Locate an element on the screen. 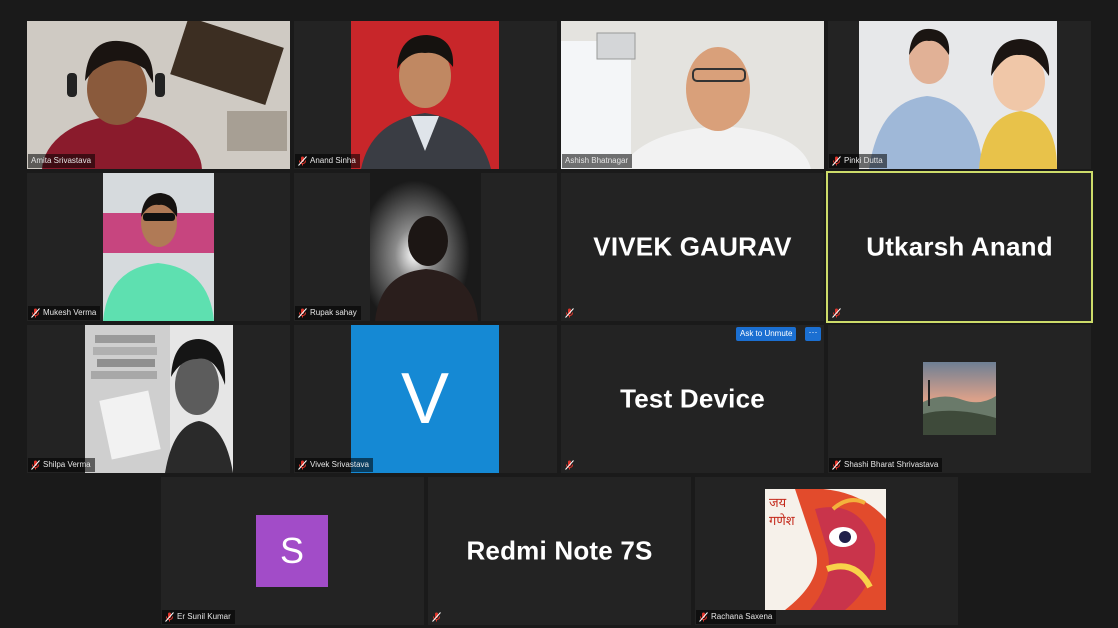  ganesha-text-line1: जय is located at coordinates (778, 503).